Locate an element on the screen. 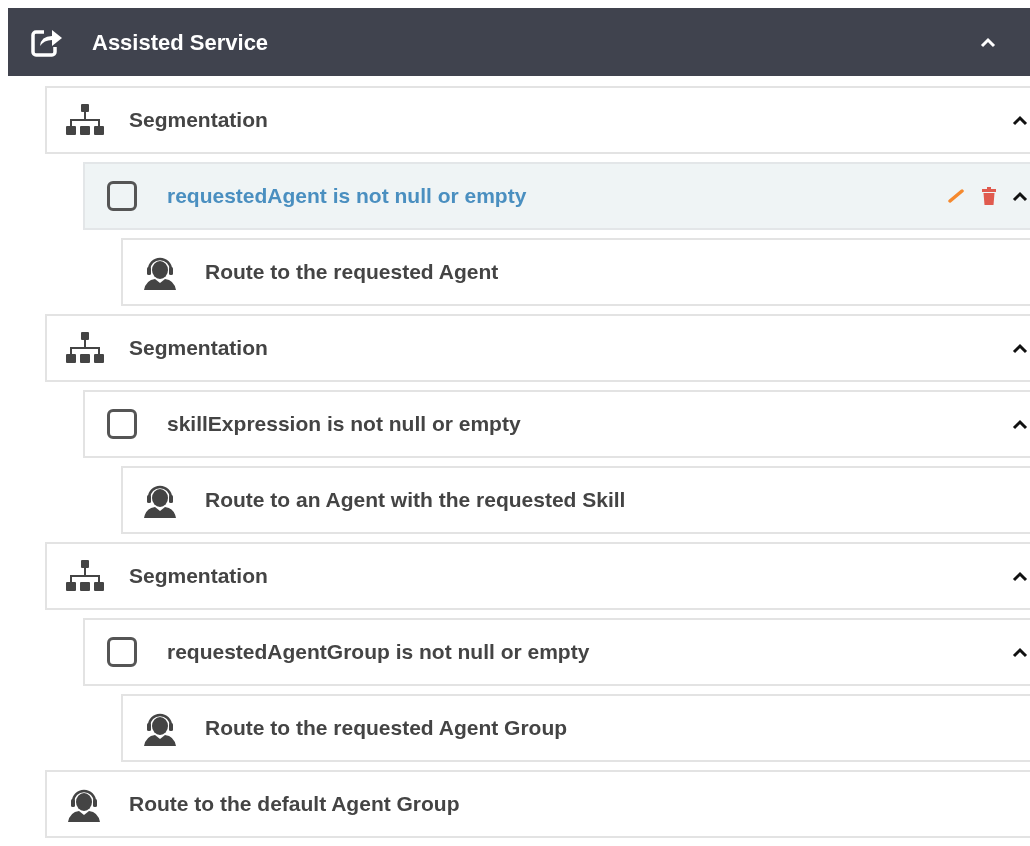 The height and width of the screenshot is (846, 1030). route-row: Route to the requested Agent is located at coordinates (575, 272).